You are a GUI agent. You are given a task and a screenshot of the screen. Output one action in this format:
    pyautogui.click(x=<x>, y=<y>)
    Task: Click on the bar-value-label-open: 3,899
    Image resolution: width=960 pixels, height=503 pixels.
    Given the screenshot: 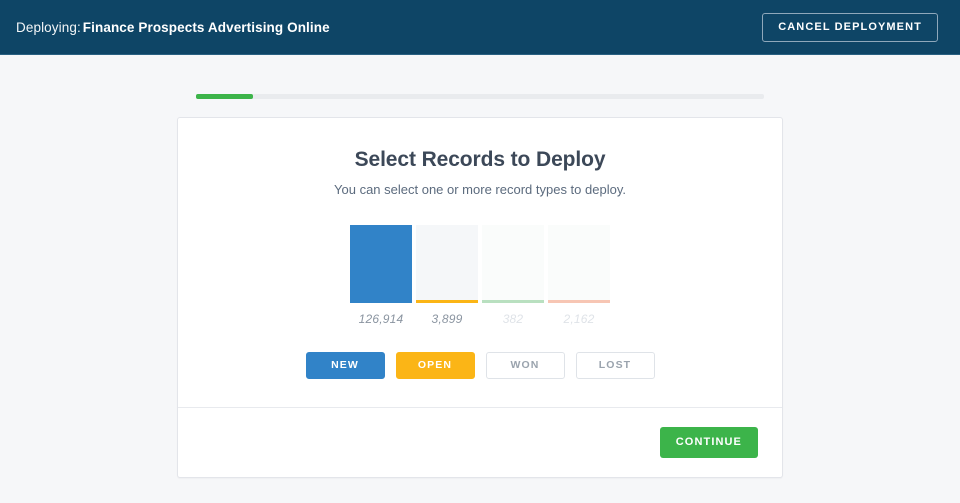 What is the action you would take?
    pyautogui.click(x=447, y=319)
    